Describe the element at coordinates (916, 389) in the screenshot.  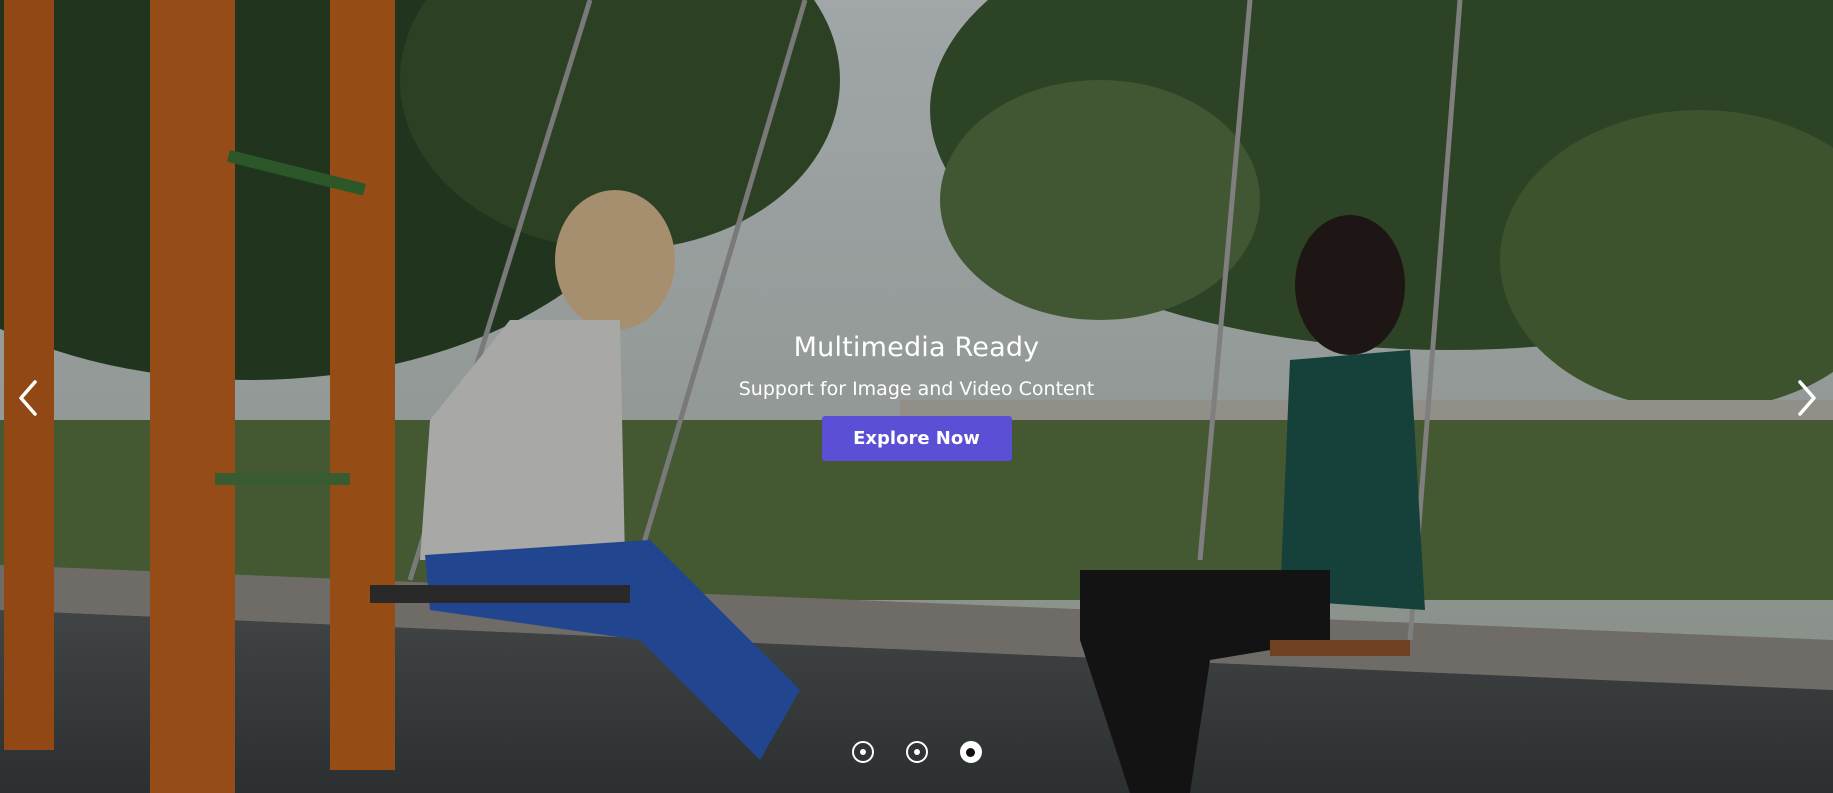
I see `slide-subtitle: Support for Image and Video Content` at that location.